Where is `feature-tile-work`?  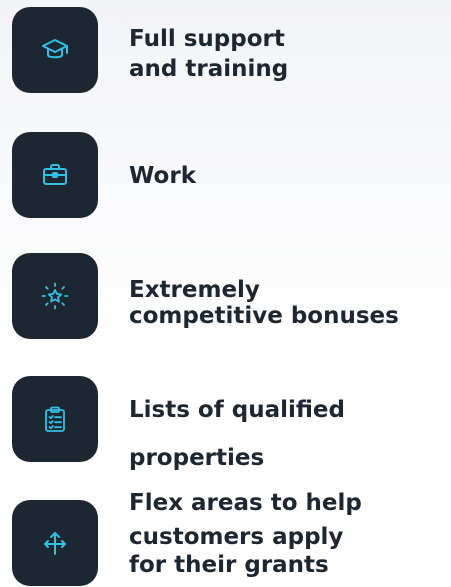
feature-tile-work is located at coordinates (55, 175).